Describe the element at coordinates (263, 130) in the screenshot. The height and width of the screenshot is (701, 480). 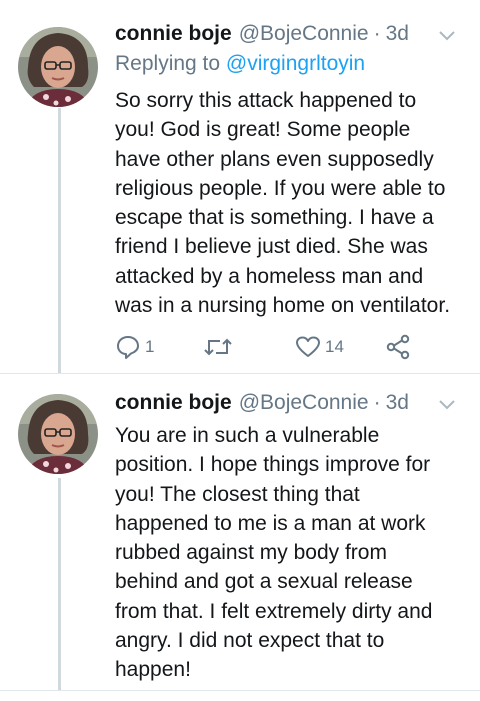
I see `tweet-text-line: you! God is great! Some people` at that location.